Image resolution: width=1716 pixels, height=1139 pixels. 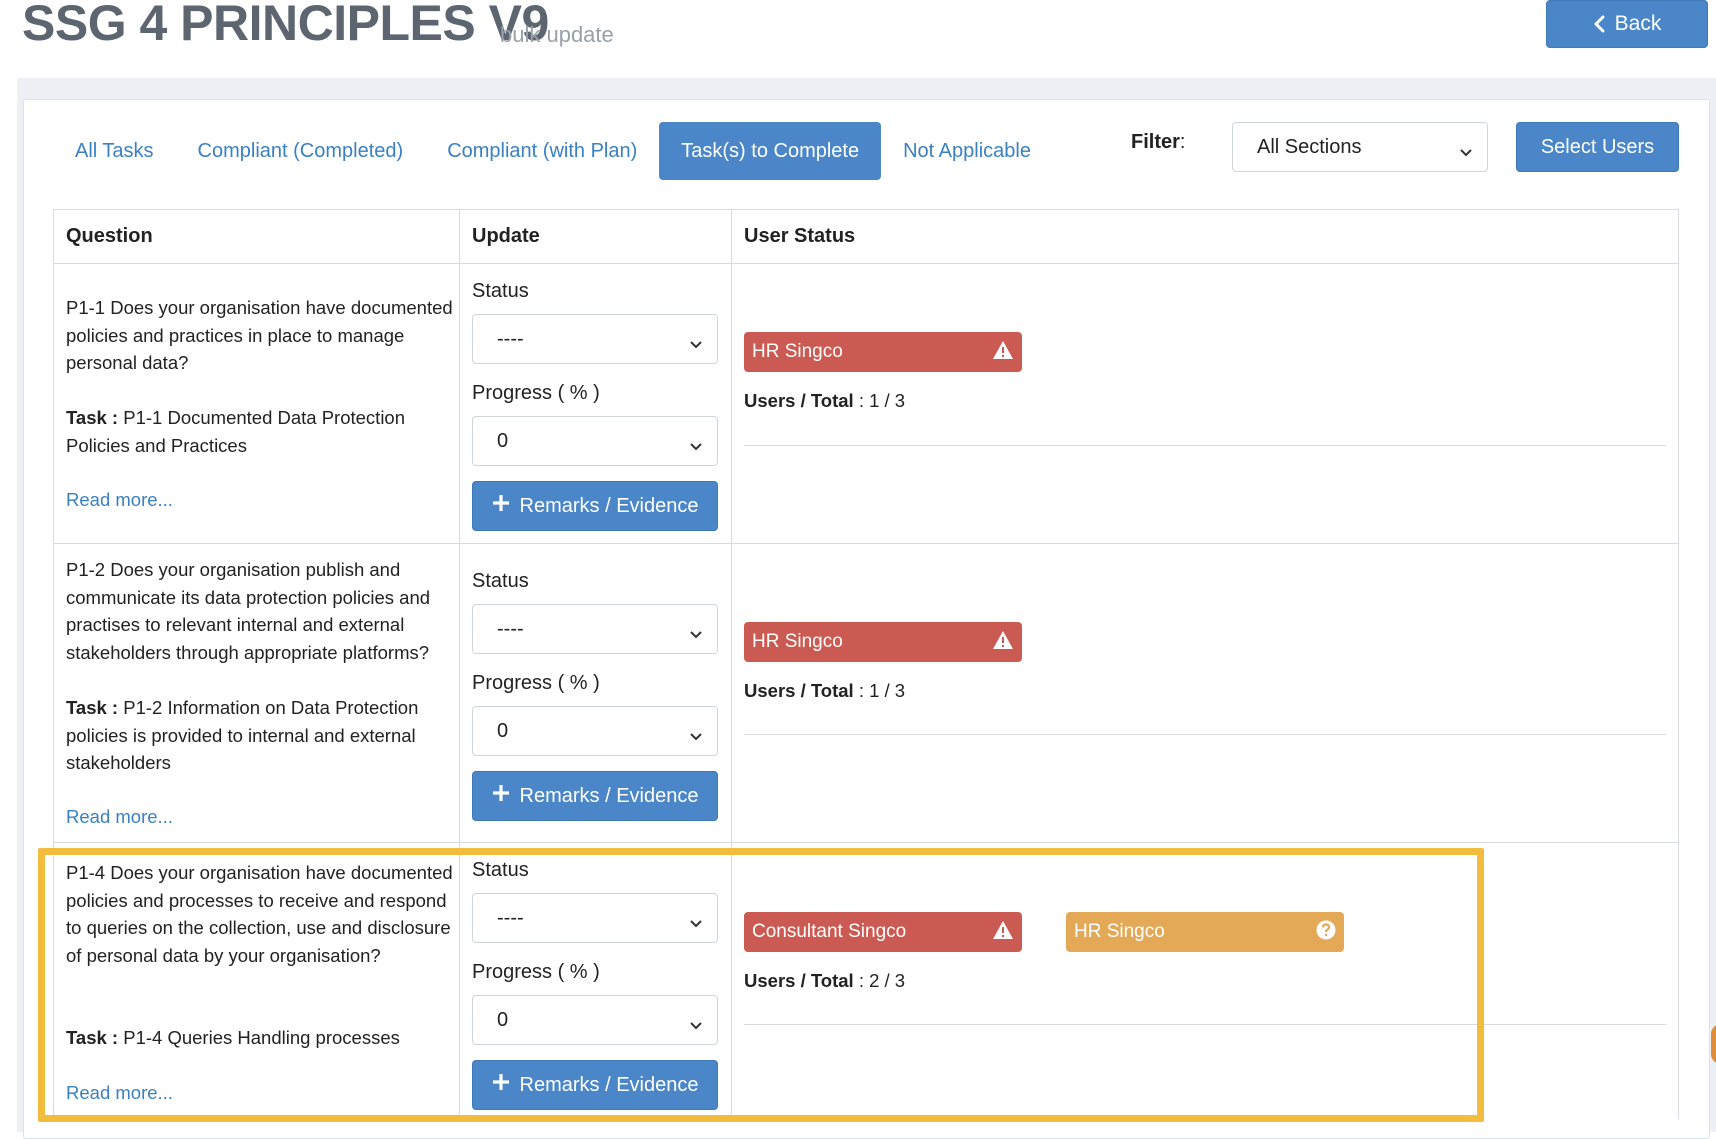 What do you see at coordinates (1713, 1044) in the screenshot?
I see `scroll-handle` at bounding box center [1713, 1044].